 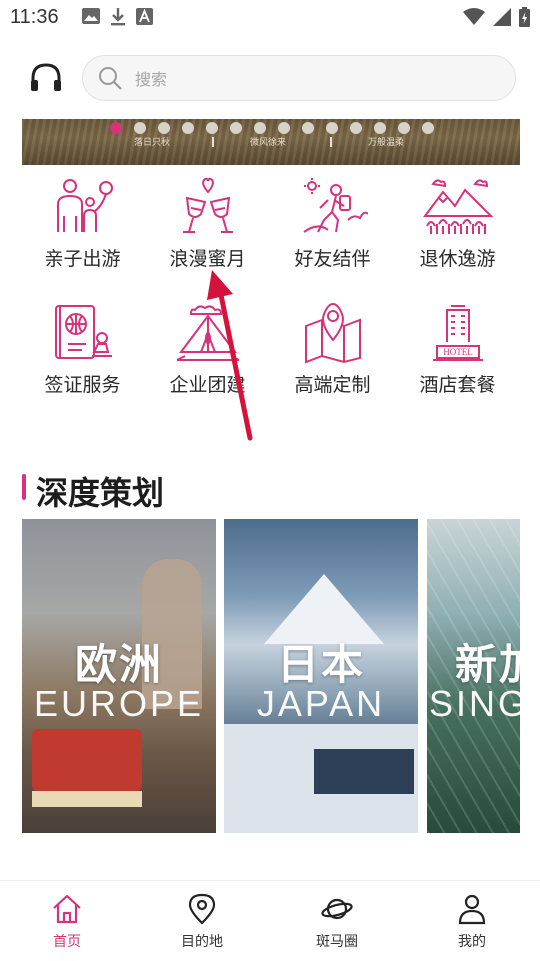 I want to click on mountains-trees-icon, so click(x=457, y=206).